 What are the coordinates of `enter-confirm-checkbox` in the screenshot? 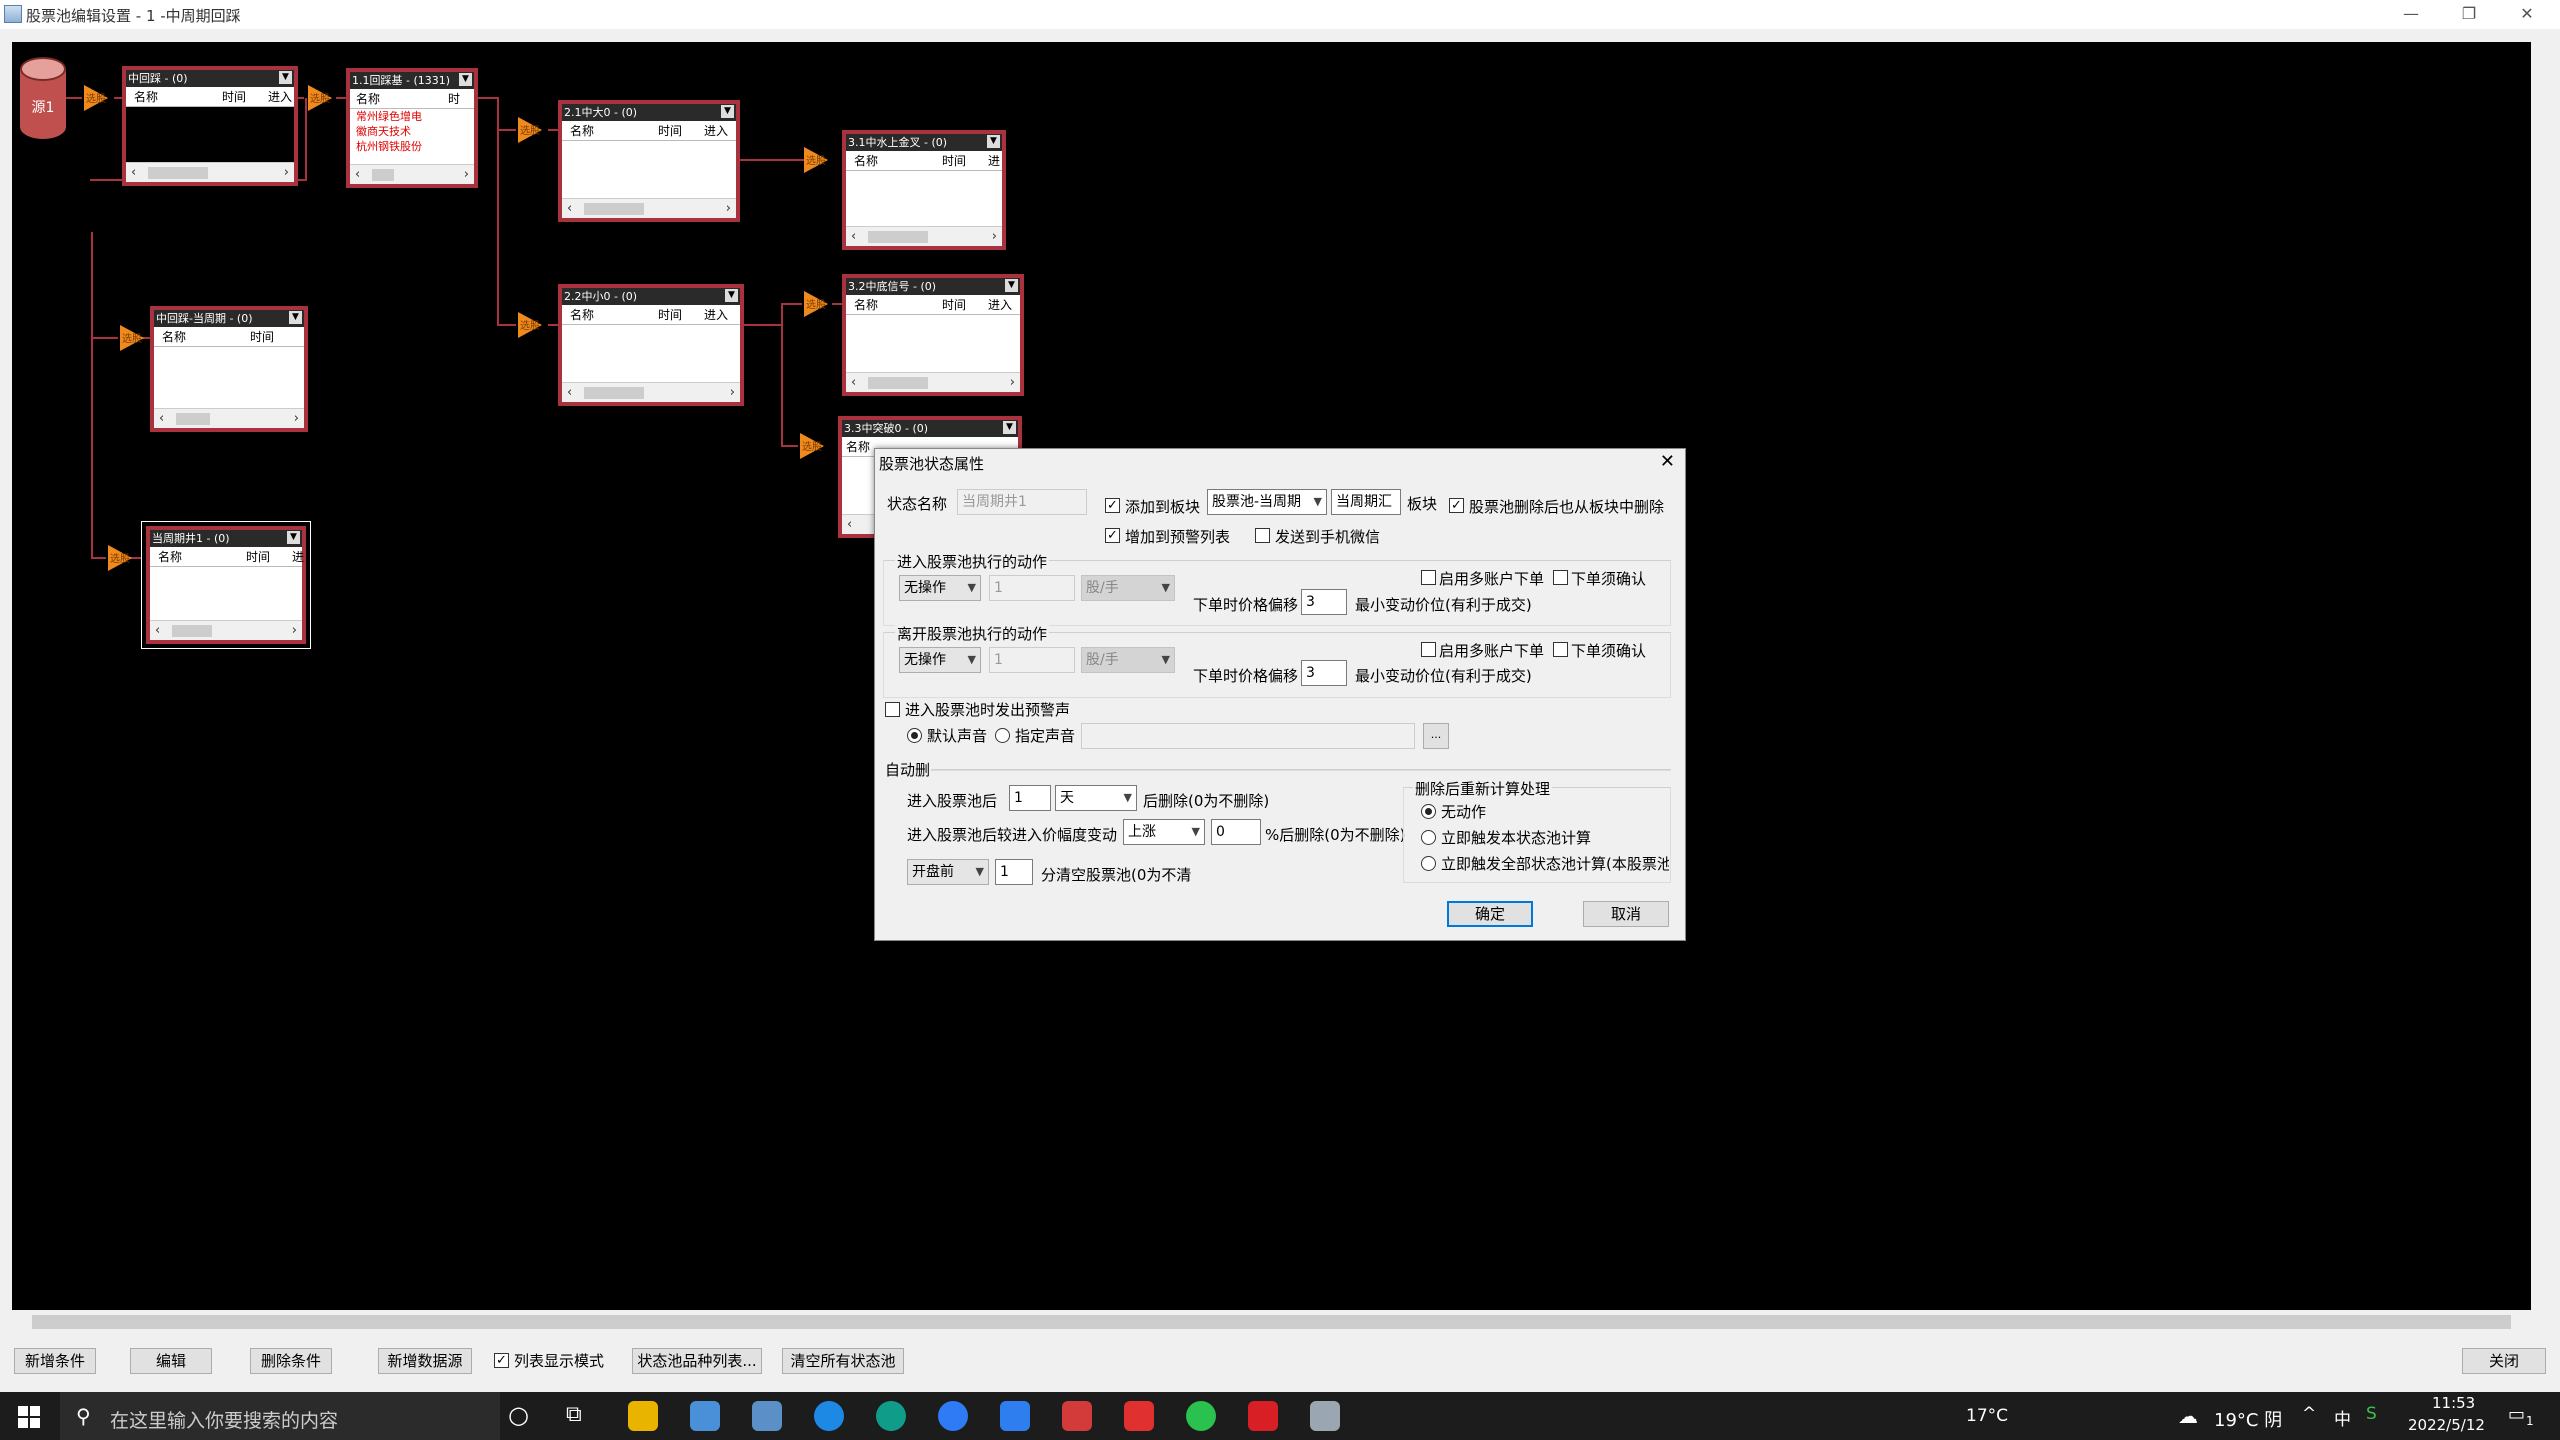 It's located at (1560, 577).